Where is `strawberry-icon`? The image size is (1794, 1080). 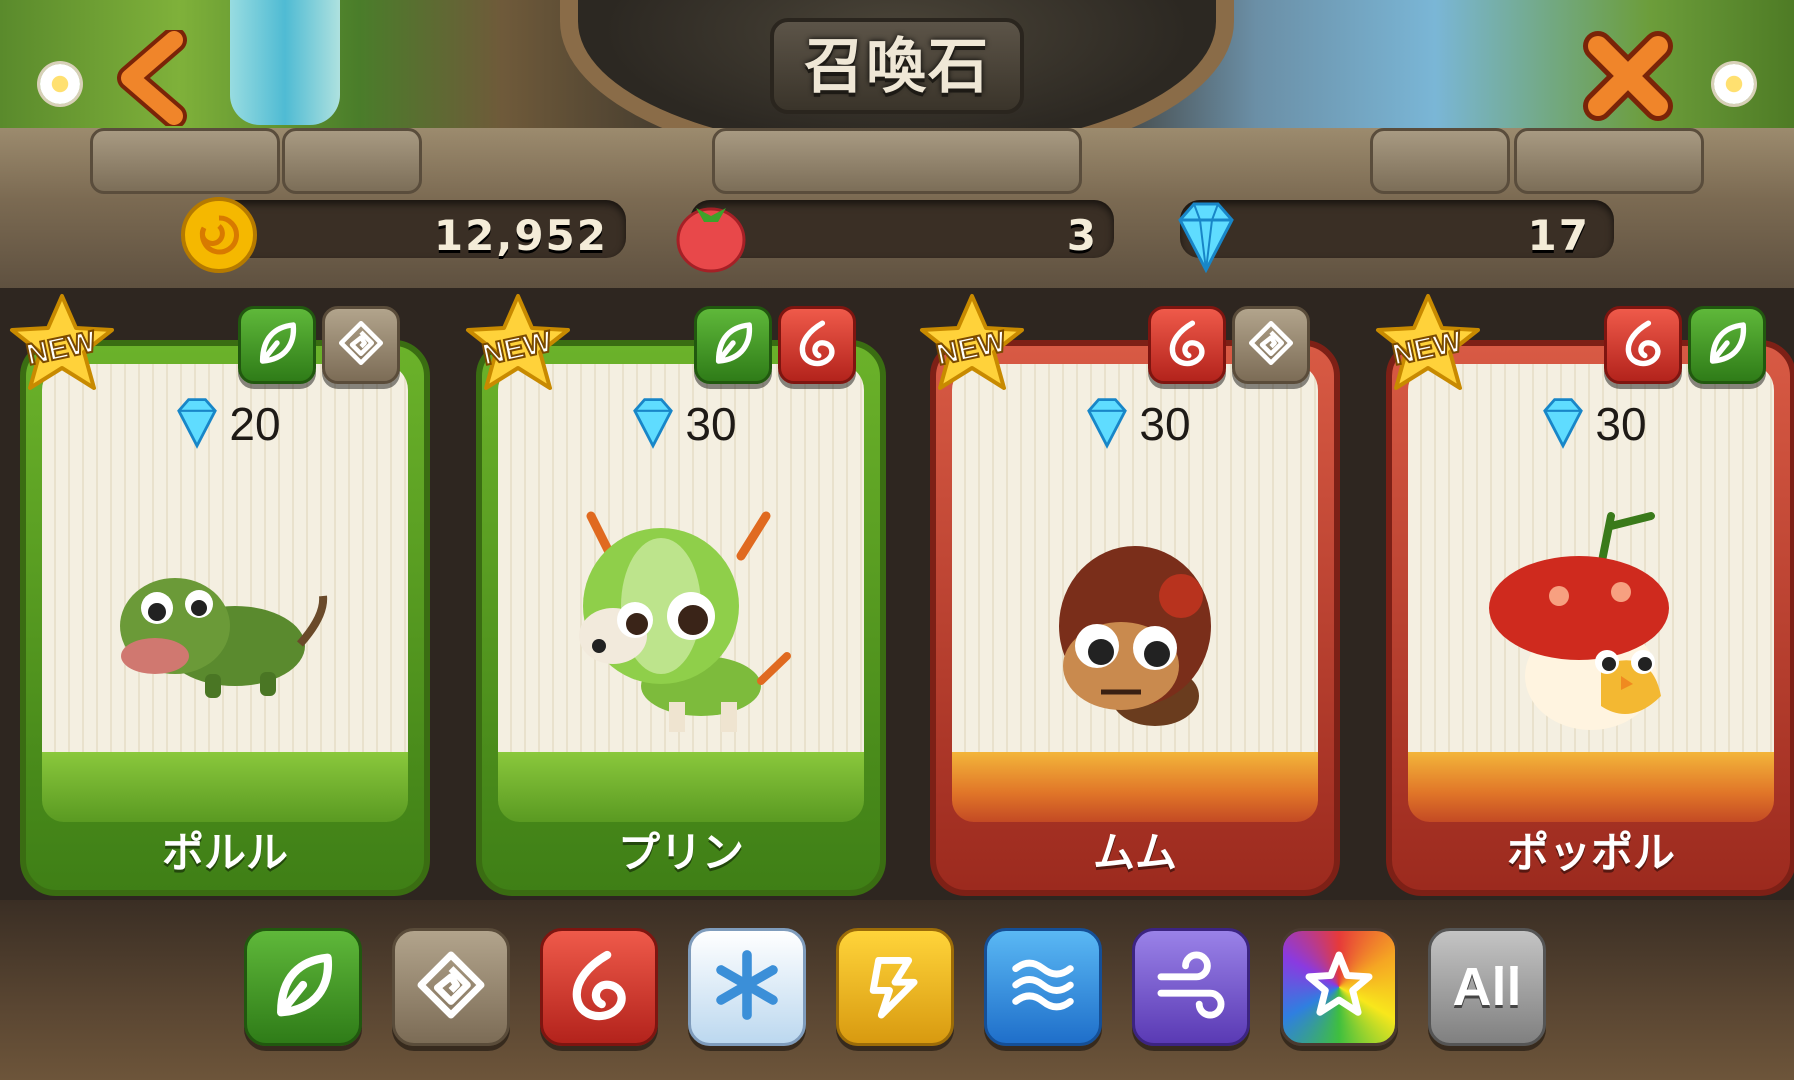 strawberry-icon is located at coordinates (711, 235).